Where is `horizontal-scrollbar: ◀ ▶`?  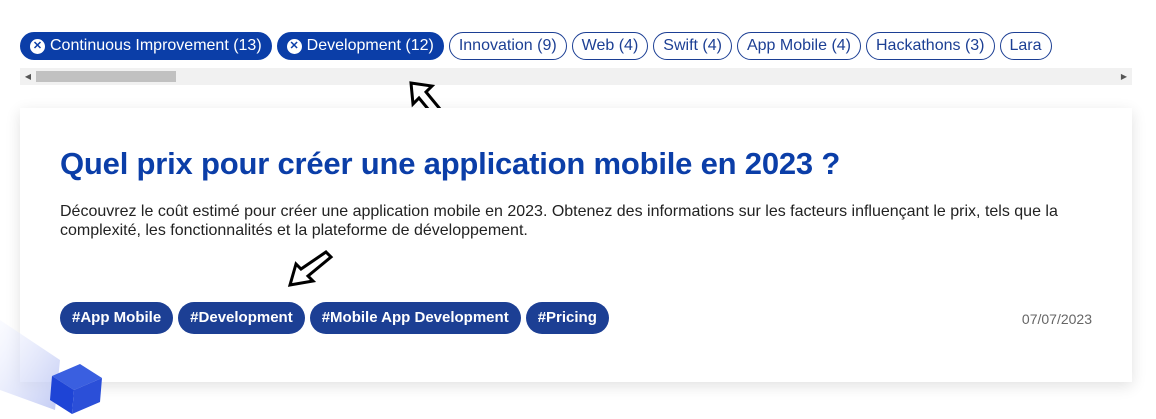 horizontal-scrollbar: ◀ ▶ is located at coordinates (576, 76).